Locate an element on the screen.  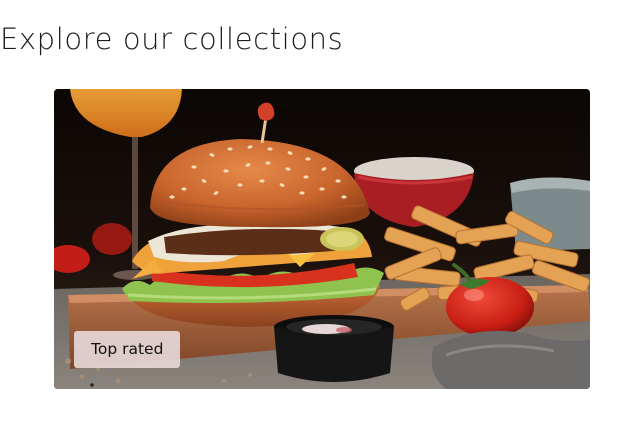
section-title: Explore our collections is located at coordinates (172, 39).